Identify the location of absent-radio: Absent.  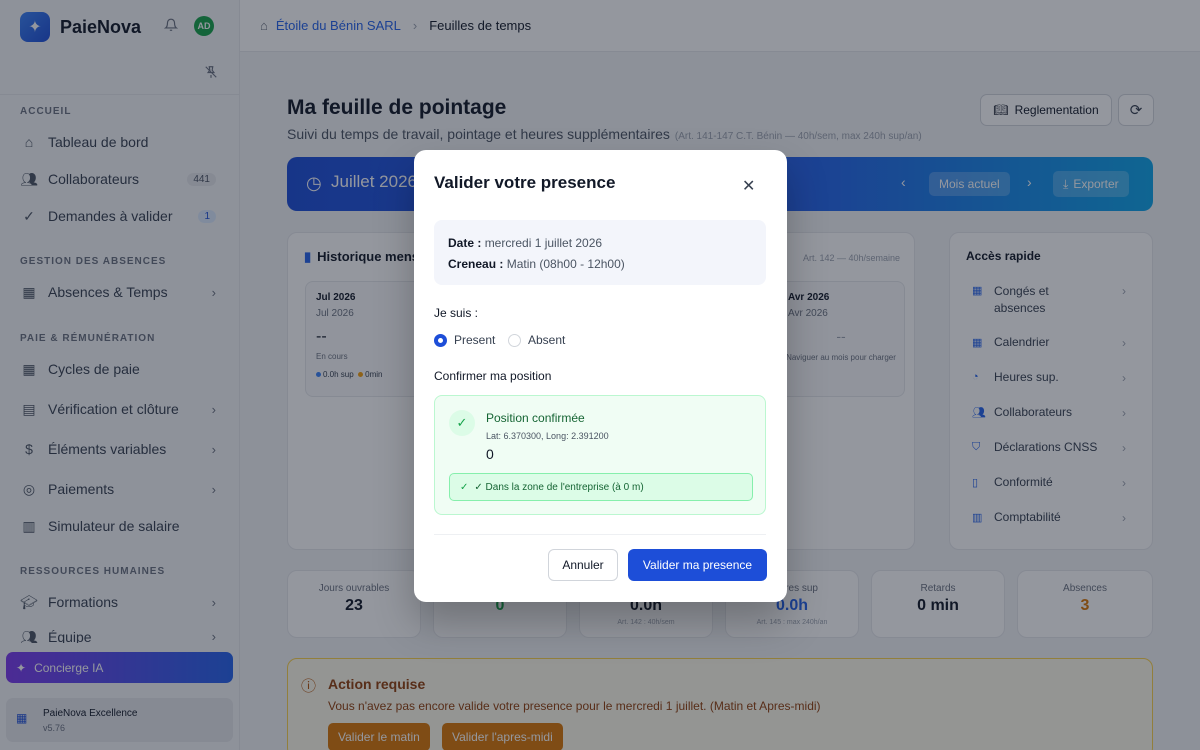
(536, 340).